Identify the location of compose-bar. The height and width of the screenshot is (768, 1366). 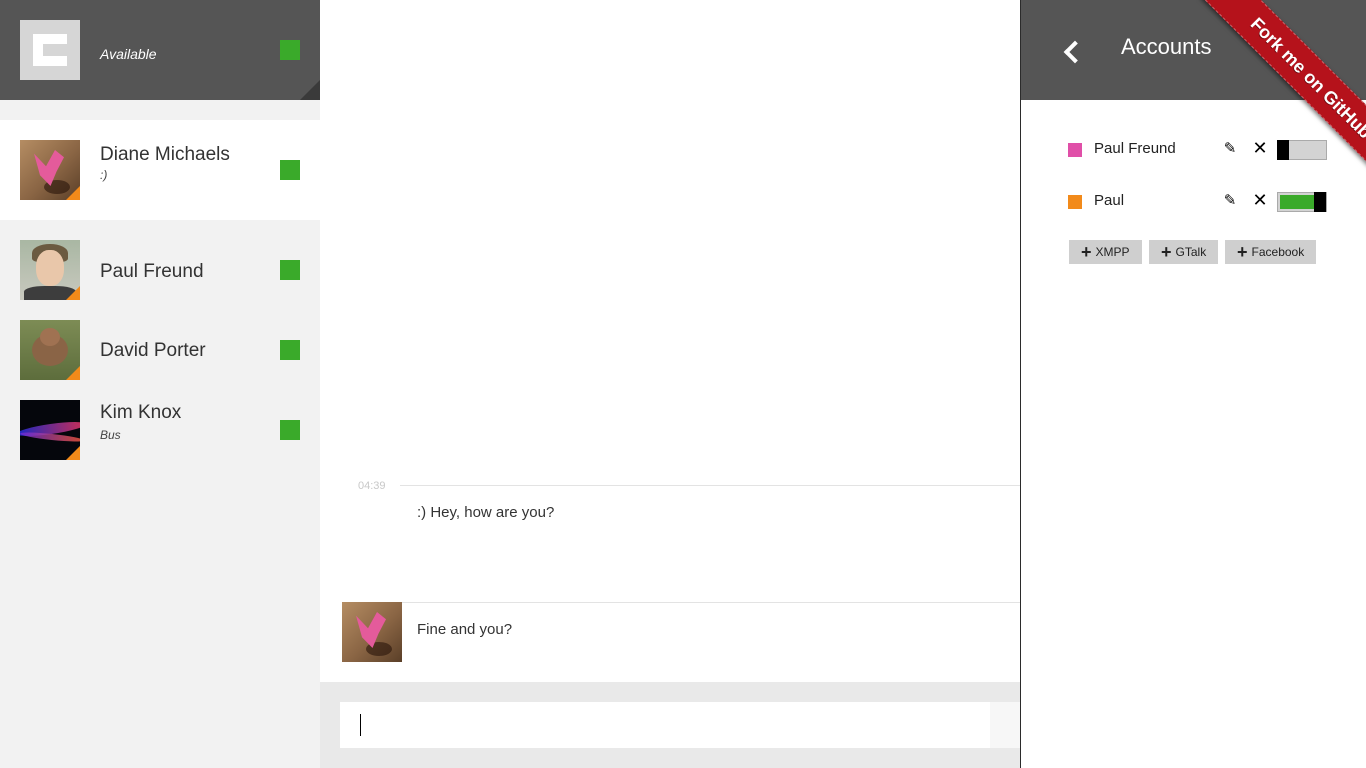
(670, 725).